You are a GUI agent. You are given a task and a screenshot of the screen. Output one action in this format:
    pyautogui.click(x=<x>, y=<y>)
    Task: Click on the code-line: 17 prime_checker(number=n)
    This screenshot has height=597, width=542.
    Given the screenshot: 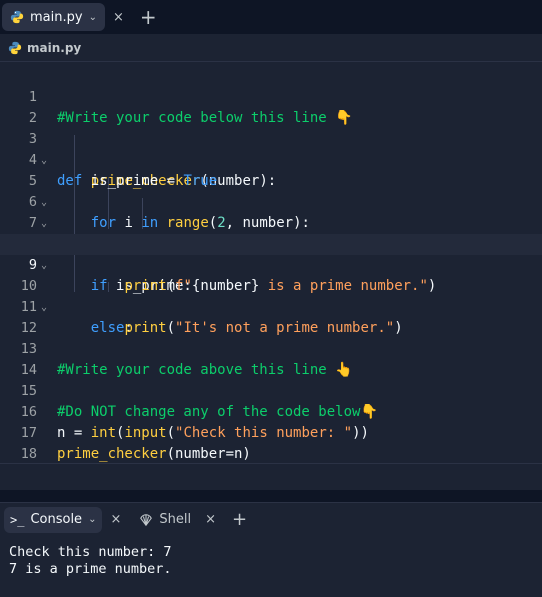 What is the action you would take?
    pyautogui.click(x=271, y=432)
    